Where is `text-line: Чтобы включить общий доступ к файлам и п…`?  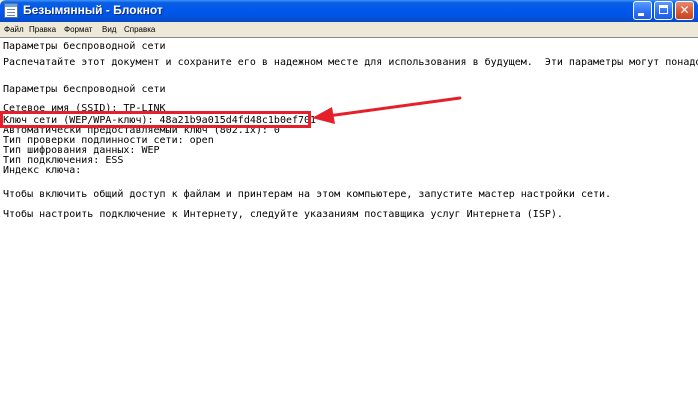 text-line: Чтобы включить общий доступ к файлам и п… is located at coordinates (307, 194).